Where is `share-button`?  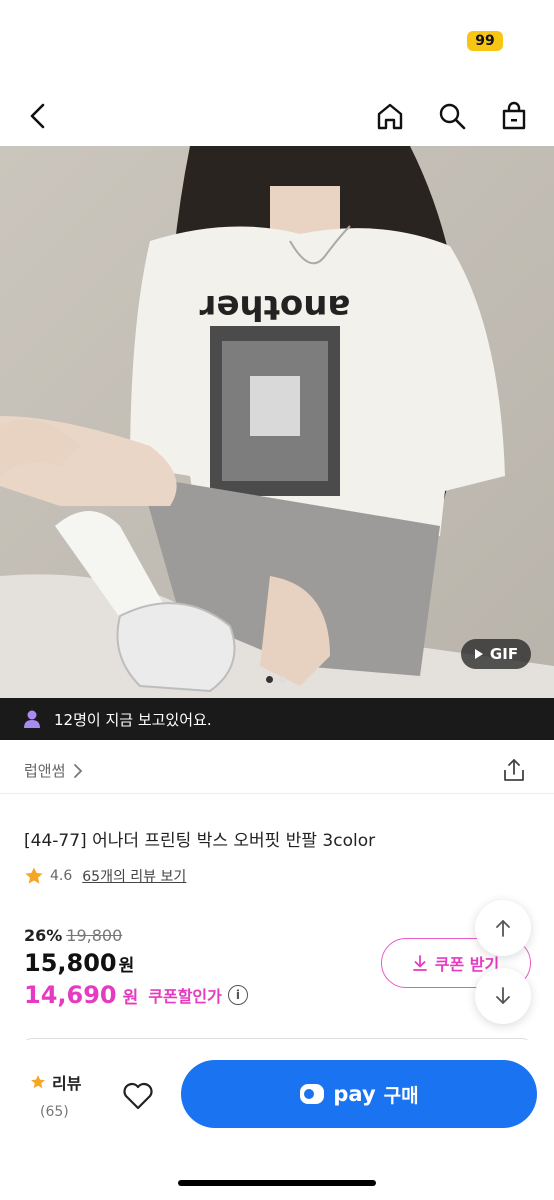 share-button is located at coordinates (514, 770).